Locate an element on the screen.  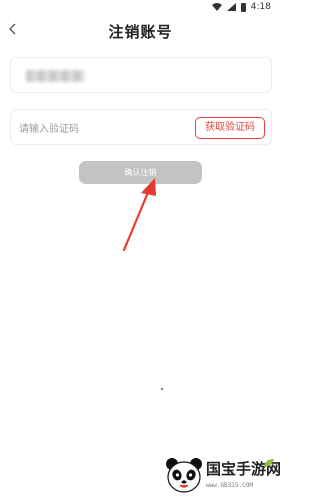
signal-icon is located at coordinates (231, 7).